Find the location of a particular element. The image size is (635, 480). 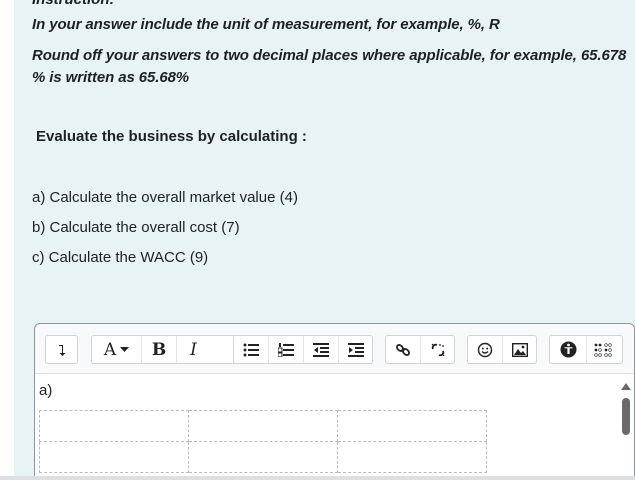

toolbar-group-style: A B I is located at coordinates (168, 349).